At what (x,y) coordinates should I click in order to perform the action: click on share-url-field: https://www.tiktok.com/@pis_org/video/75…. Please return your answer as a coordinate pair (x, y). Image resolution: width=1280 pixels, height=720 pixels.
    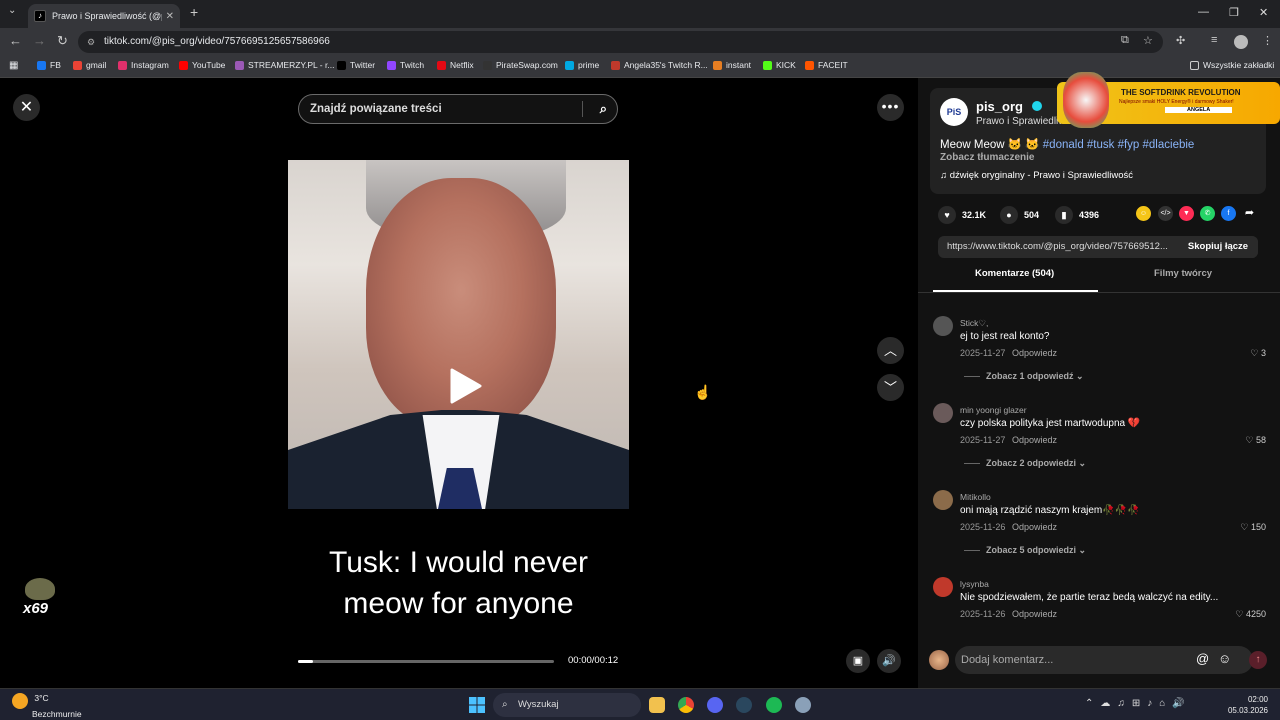
    Looking at the image, I should click on (1098, 247).